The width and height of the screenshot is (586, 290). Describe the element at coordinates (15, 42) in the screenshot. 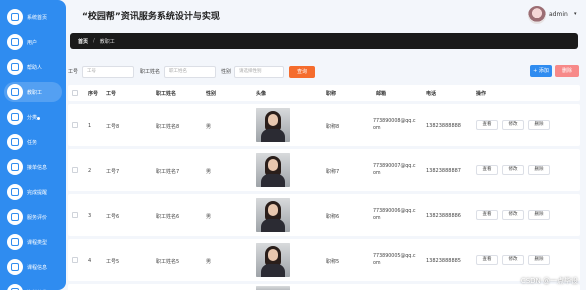

I see `user-icon` at that location.